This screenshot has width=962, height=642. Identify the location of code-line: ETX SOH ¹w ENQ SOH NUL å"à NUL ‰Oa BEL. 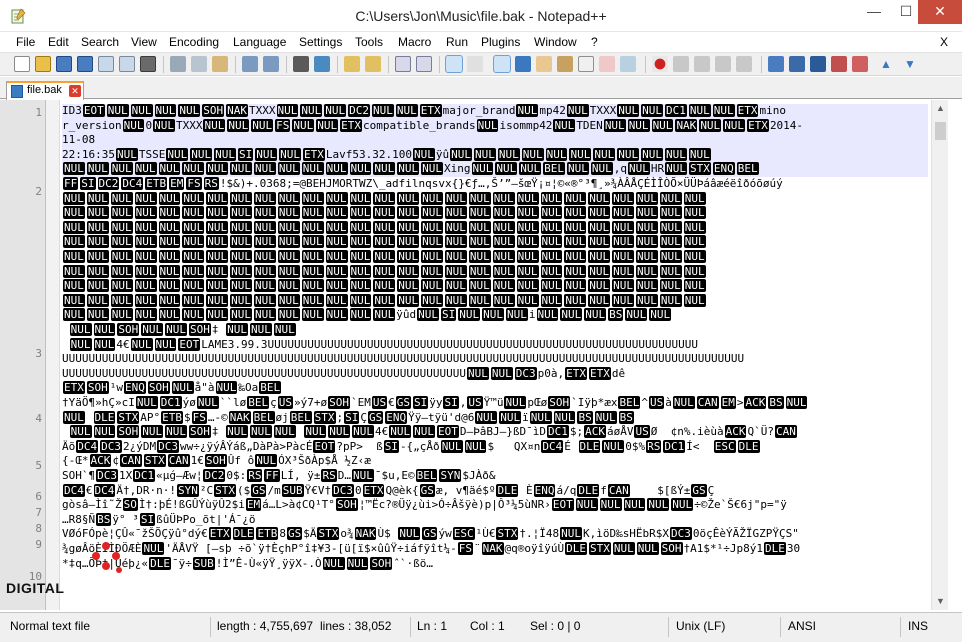
(495, 388).